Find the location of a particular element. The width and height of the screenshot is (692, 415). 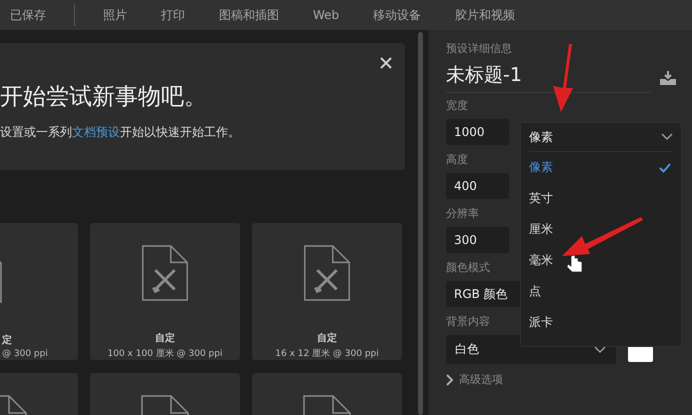

preset-card: 定 @ 300 ppi is located at coordinates (39, 291).